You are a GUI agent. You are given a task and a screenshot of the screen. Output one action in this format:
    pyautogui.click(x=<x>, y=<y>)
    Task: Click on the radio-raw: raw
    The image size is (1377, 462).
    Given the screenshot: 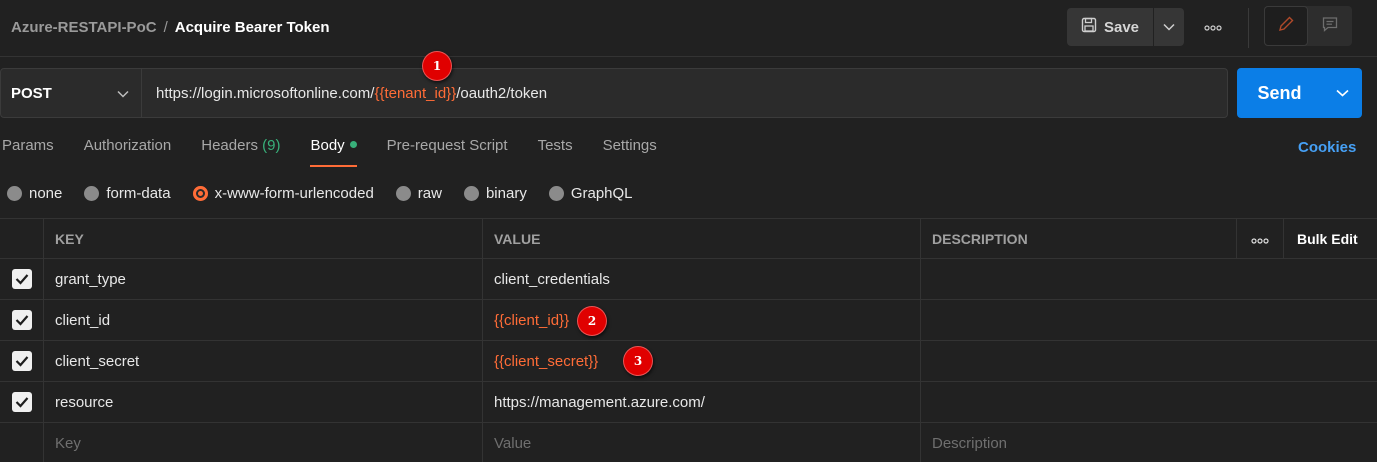 What is the action you would take?
    pyautogui.click(x=418, y=193)
    